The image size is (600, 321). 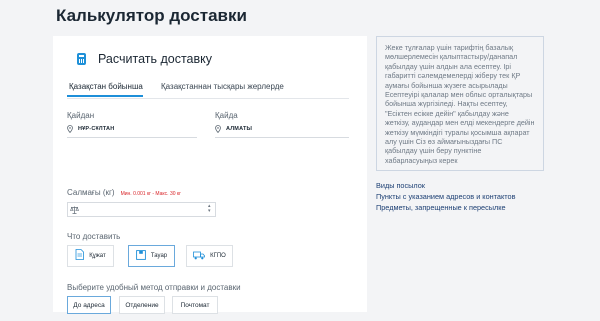 What do you see at coordinates (151, 15) in the screenshot?
I see `page-title: Калькулятор доставки` at bounding box center [151, 15].